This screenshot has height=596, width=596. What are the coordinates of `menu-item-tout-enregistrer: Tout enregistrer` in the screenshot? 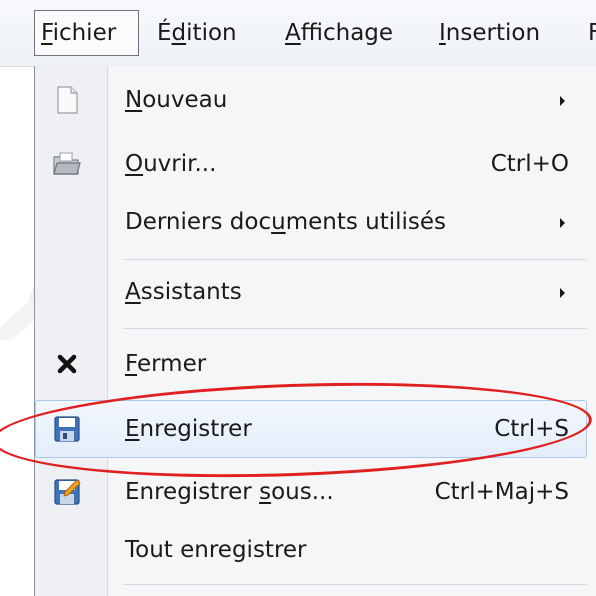 It's located at (311, 550).